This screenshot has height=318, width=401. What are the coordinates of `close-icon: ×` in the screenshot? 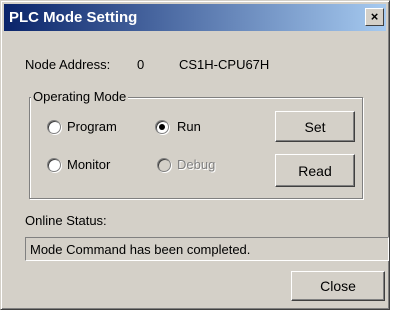 It's located at (374, 17).